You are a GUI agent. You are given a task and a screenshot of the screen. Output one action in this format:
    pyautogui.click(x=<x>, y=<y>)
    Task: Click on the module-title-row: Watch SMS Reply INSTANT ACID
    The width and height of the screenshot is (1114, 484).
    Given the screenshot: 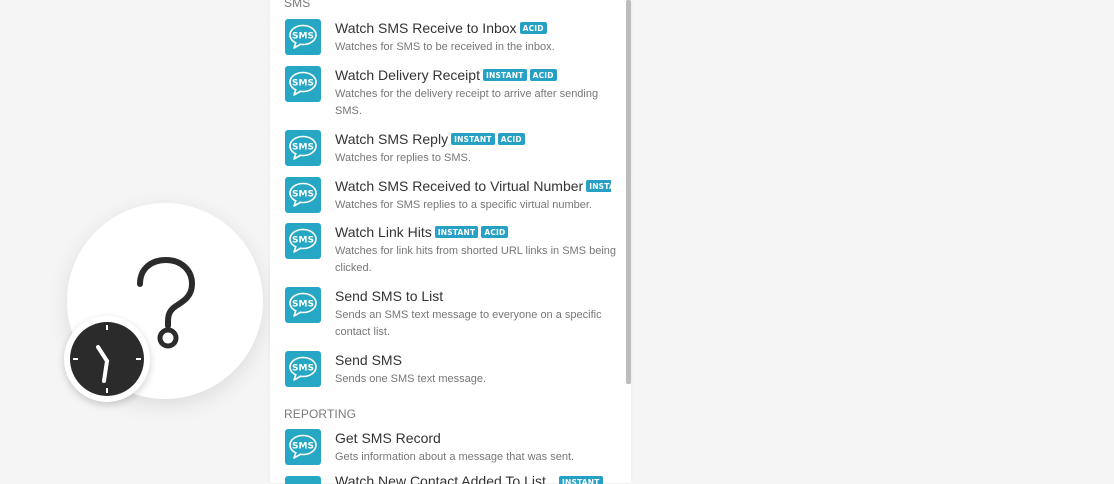 What is the action you would take?
    pyautogui.click(x=473, y=140)
    